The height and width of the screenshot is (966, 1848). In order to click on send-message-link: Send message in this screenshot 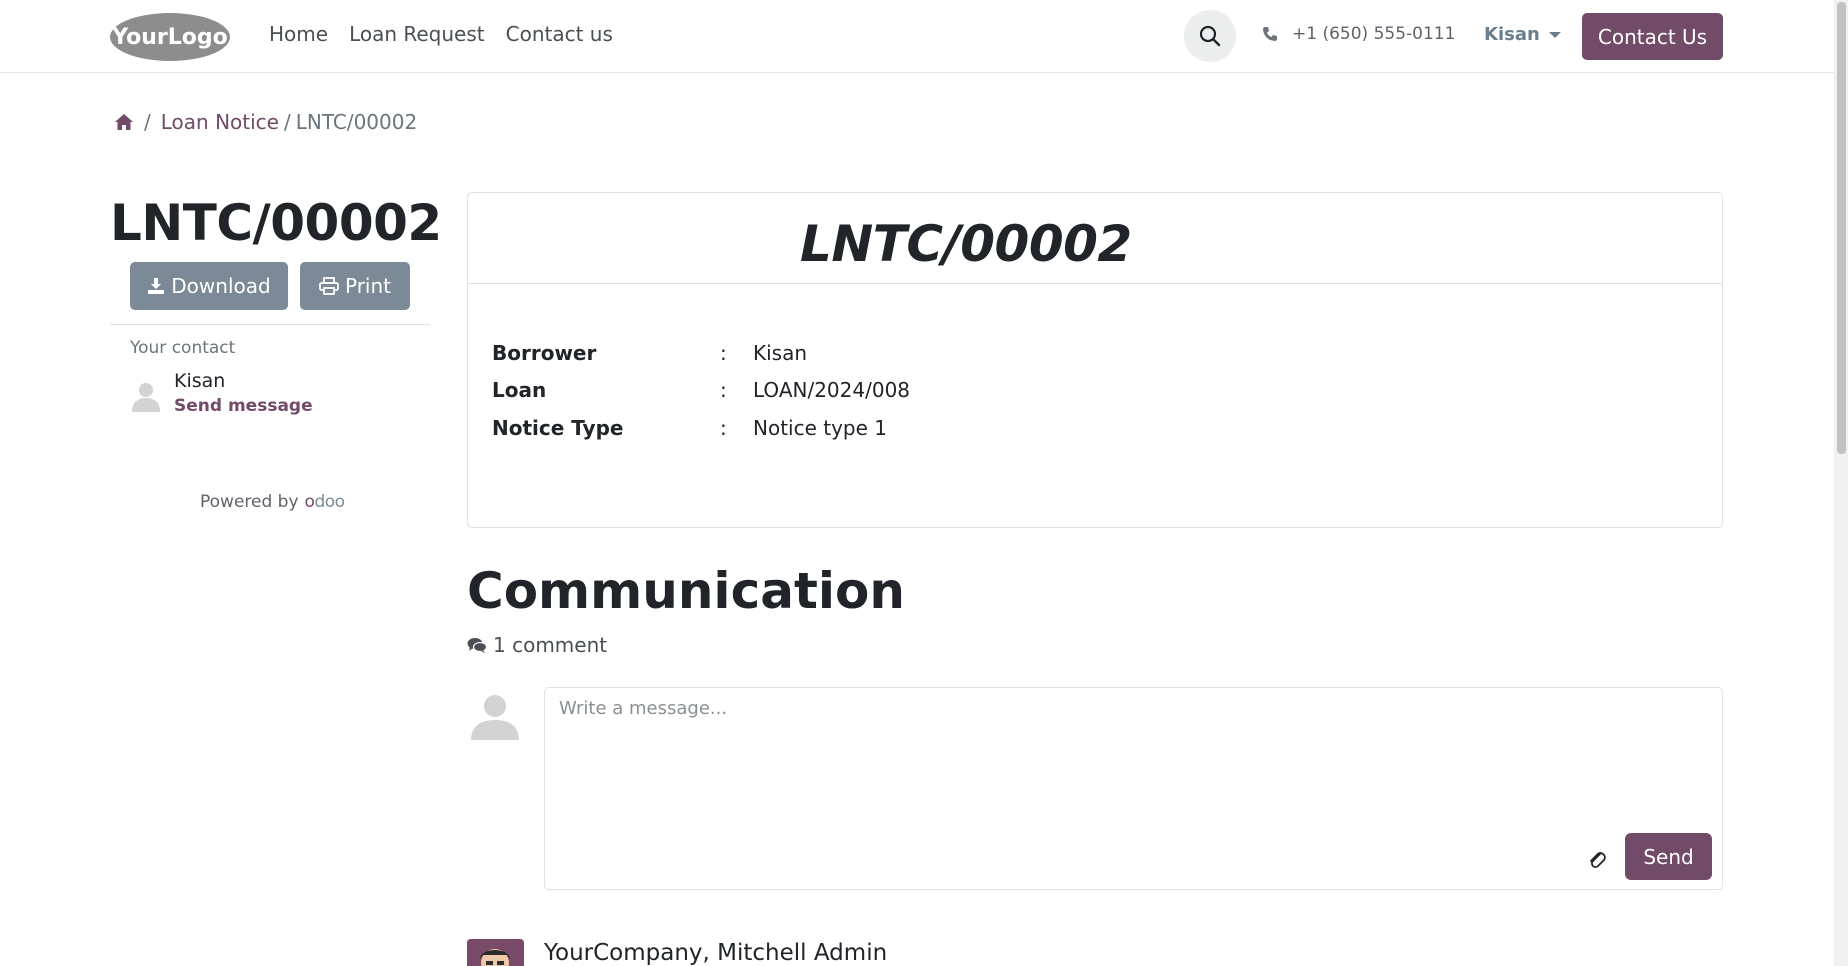, I will do `click(243, 406)`.